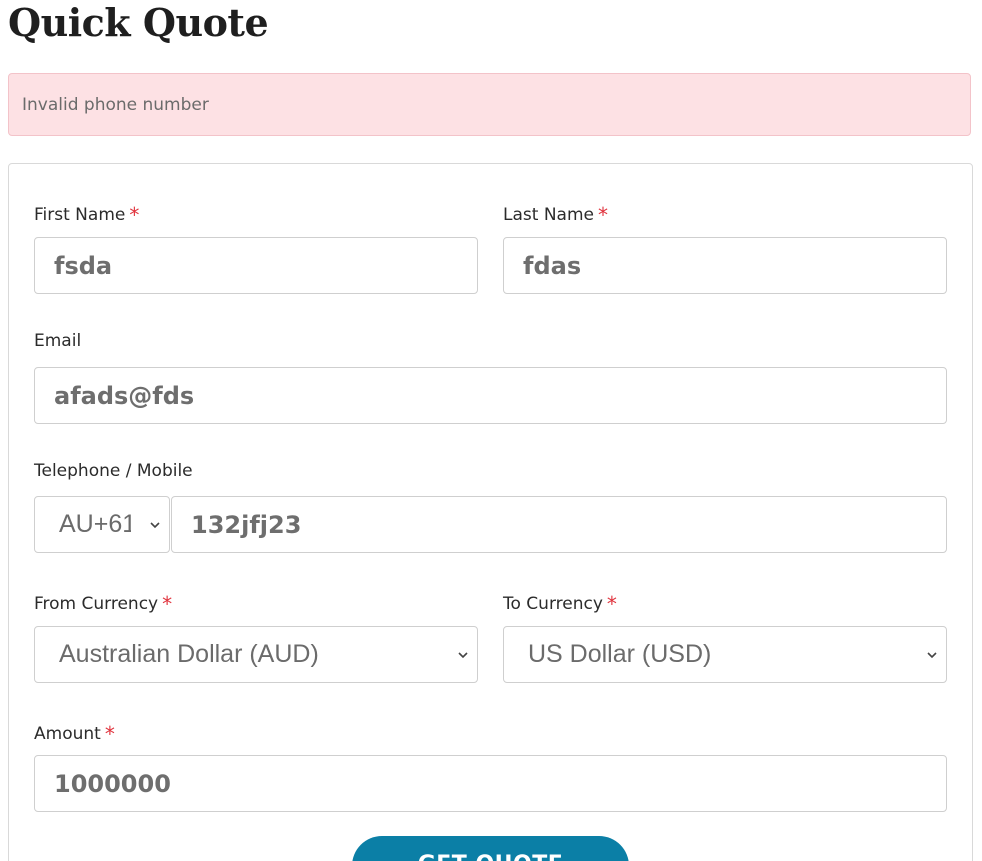 Image resolution: width=982 pixels, height=861 pixels. What do you see at coordinates (725, 654) in the screenshot?
I see `to-currency-select: US Dollar (USD)` at bounding box center [725, 654].